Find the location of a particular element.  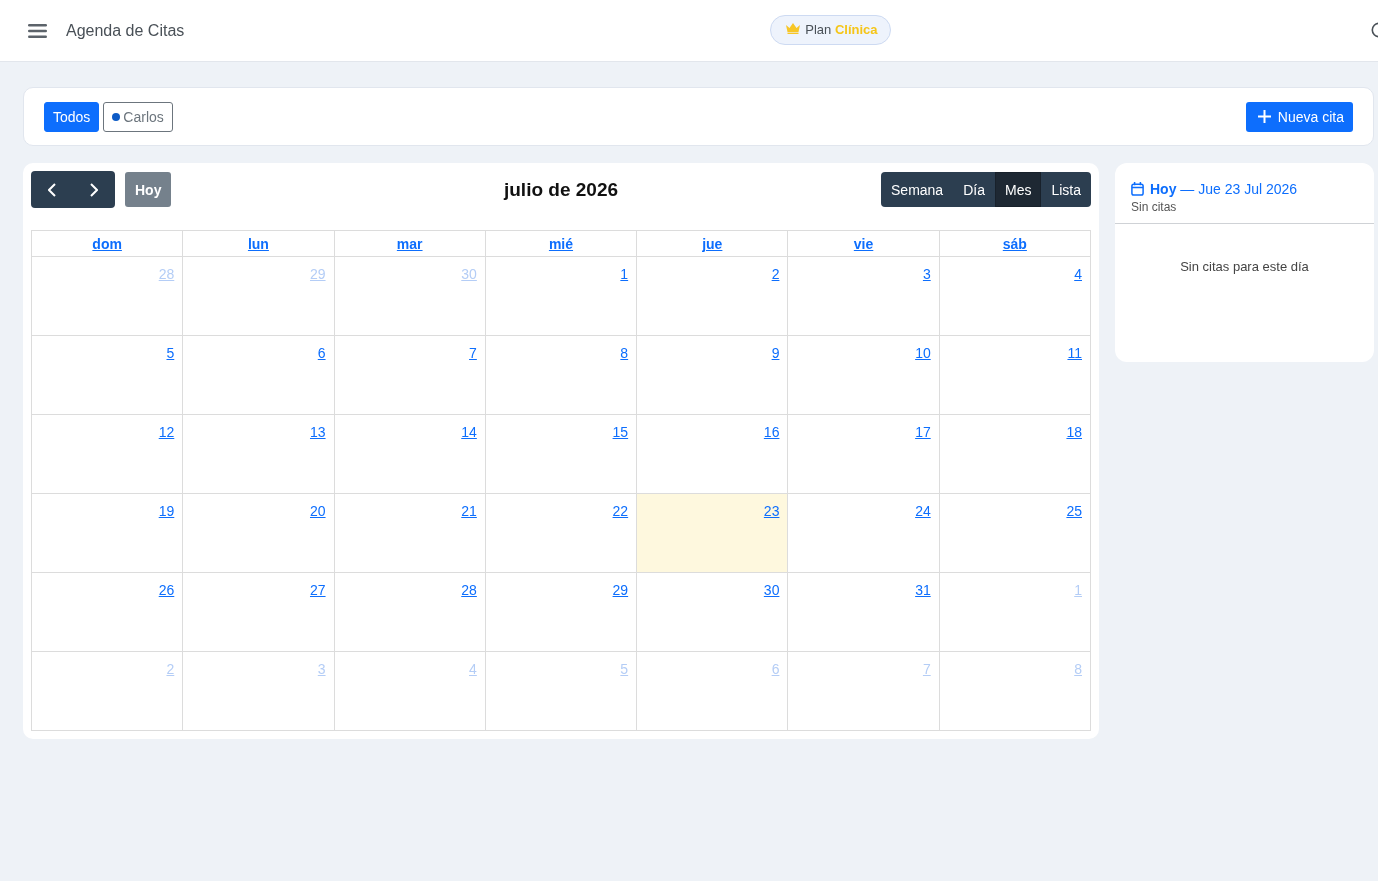

day-number-link: 26 is located at coordinates (166, 590).